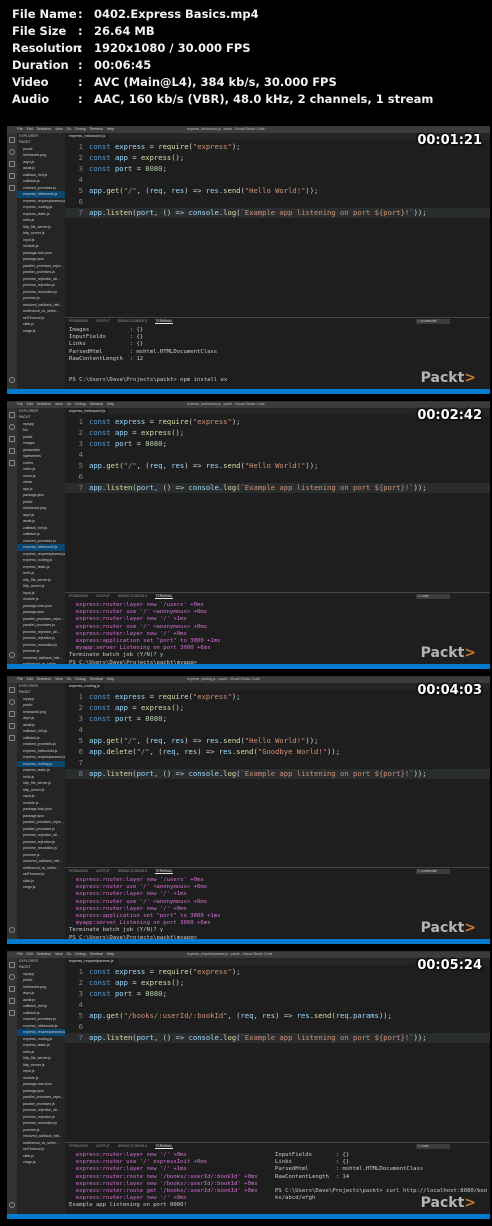 Image resolution: width=492 pixels, height=1226 pixels. I want to click on code-line: 7, so click(277, 763).